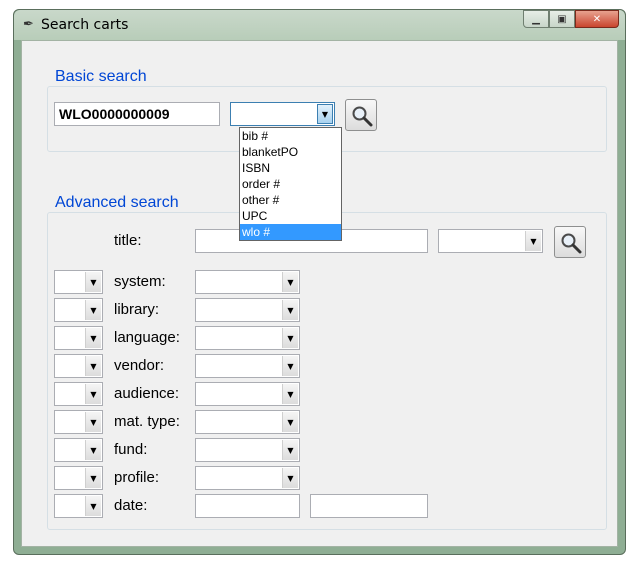 This screenshot has height=566, width=640. Describe the element at coordinates (290, 168) in the screenshot. I see `dropdown-option-isbn: ISBN` at that location.